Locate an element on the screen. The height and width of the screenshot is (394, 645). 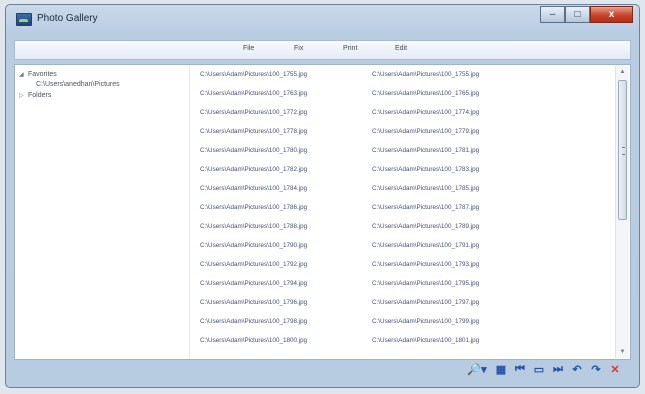
slideshow-grid-icon: ▦ is located at coordinates (501, 369).